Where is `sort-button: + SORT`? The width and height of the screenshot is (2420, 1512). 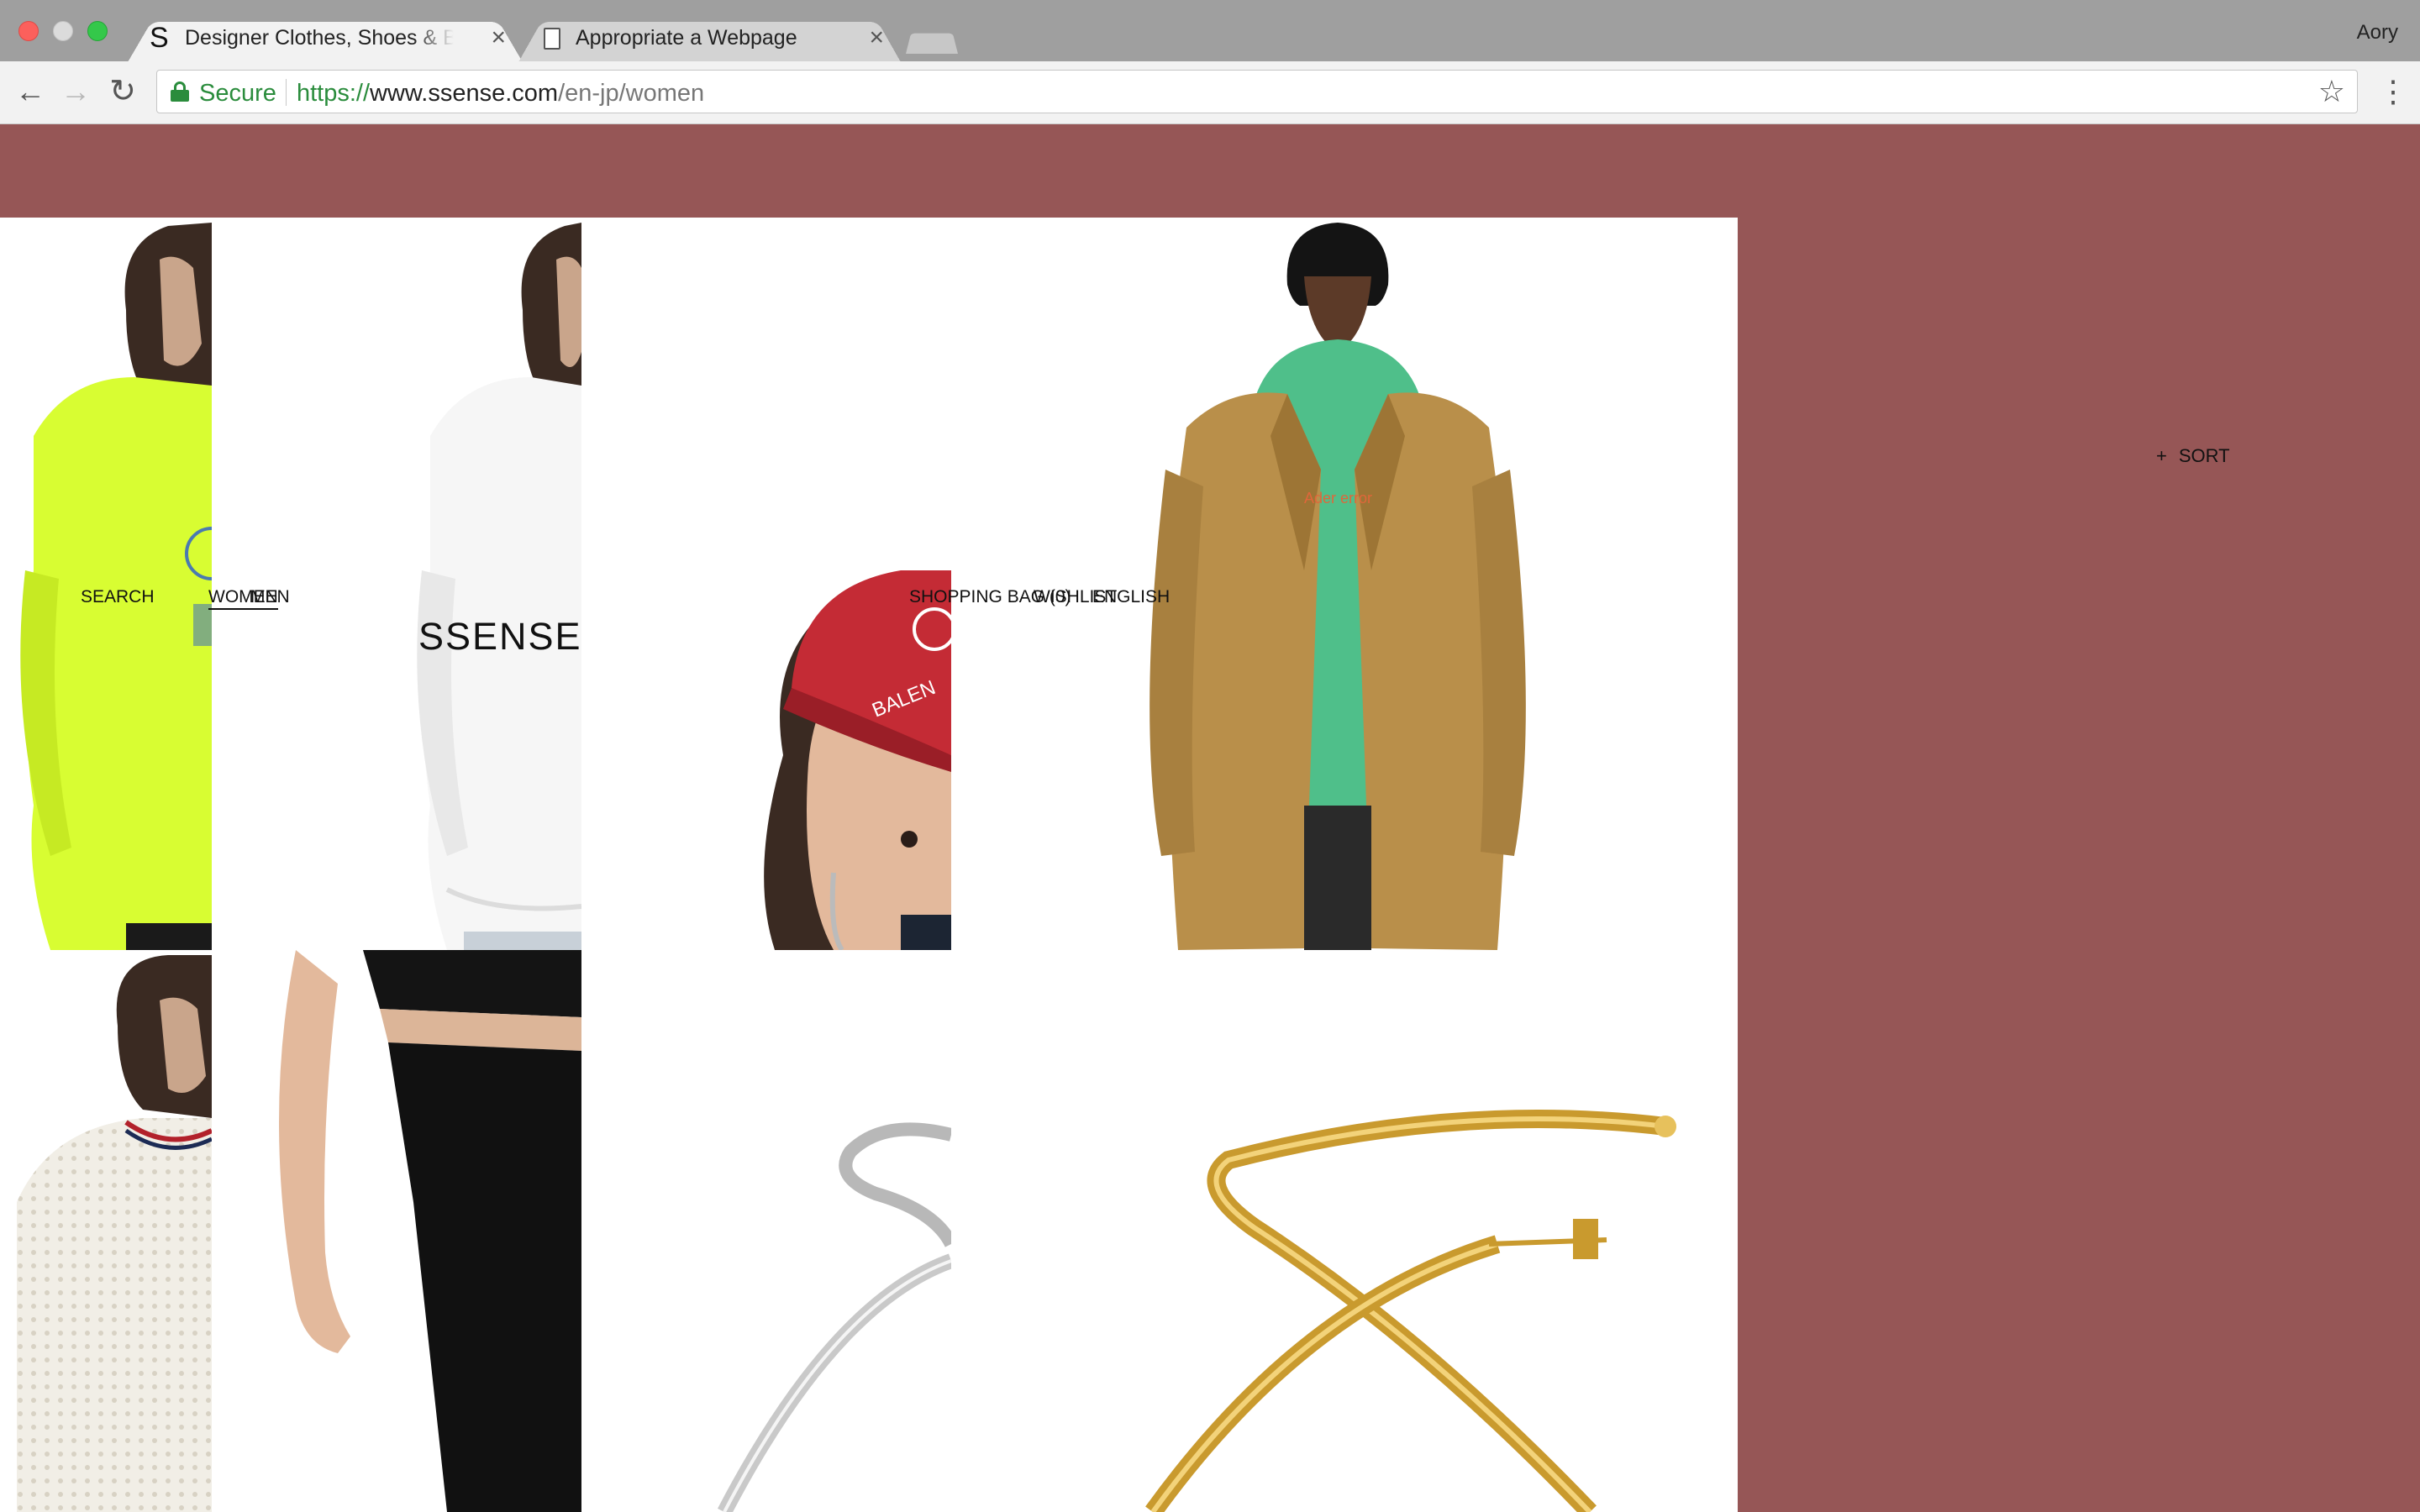 sort-button: + SORT is located at coordinates (2193, 456).